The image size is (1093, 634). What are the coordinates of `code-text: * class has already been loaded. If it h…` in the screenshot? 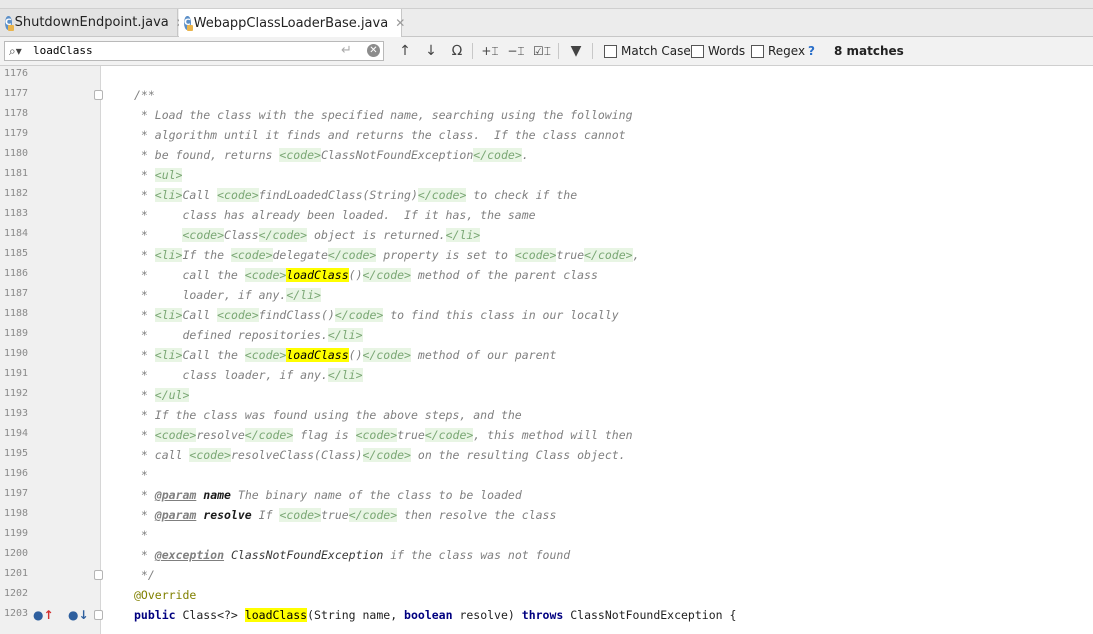 It's located at (335, 215).